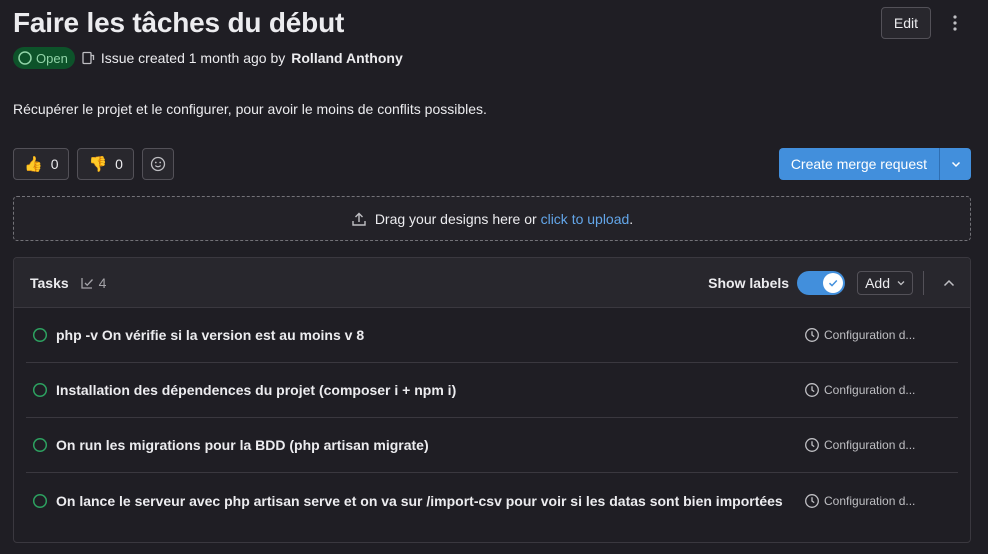 This screenshot has height=554, width=988. I want to click on thumbs-down-button: 👎 0, so click(105, 164).